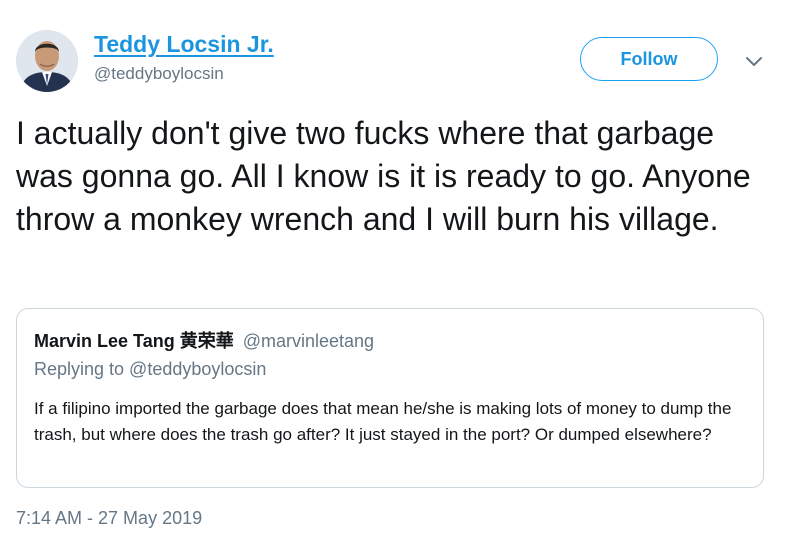 This screenshot has height=539, width=800. Describe the element at coordinates (150, 369) in the screenshot. I see `replying-to-label: Replying to @teddyboylocsin` at that location.